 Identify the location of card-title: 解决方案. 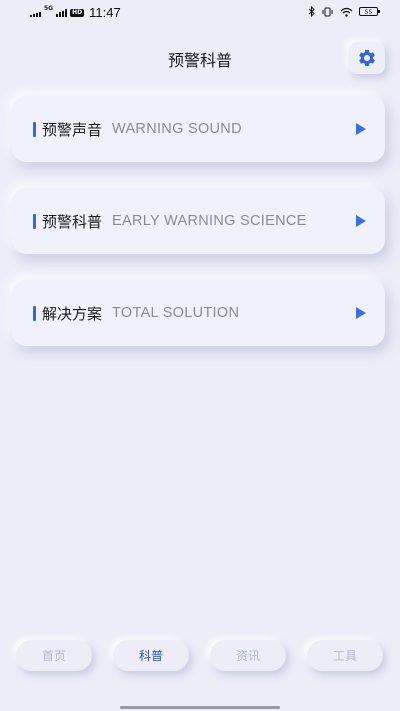
(72, 313).